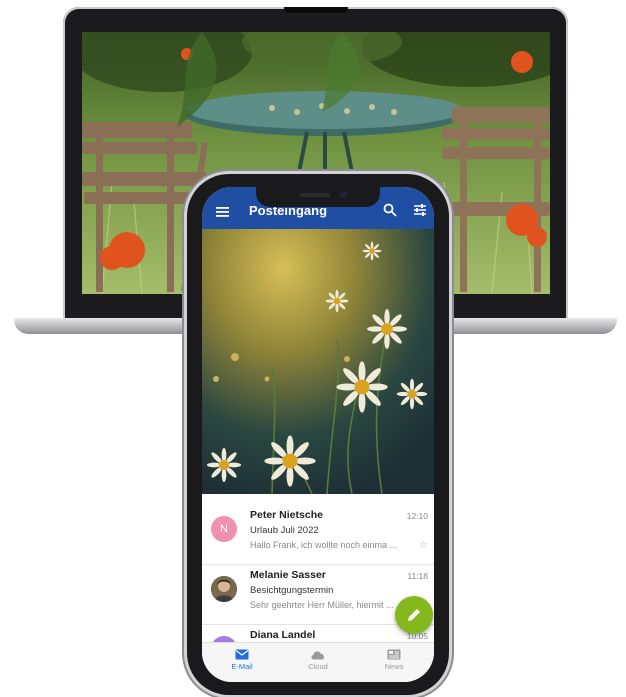  I want to click on avatar, so click(224, 589).